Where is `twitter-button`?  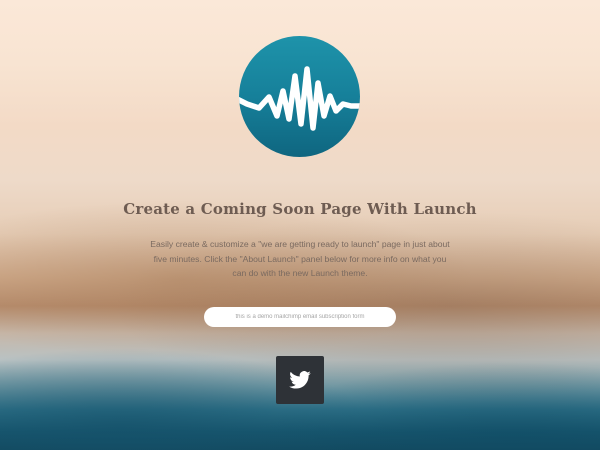 twitter-button is located at coordinates (300, 380).